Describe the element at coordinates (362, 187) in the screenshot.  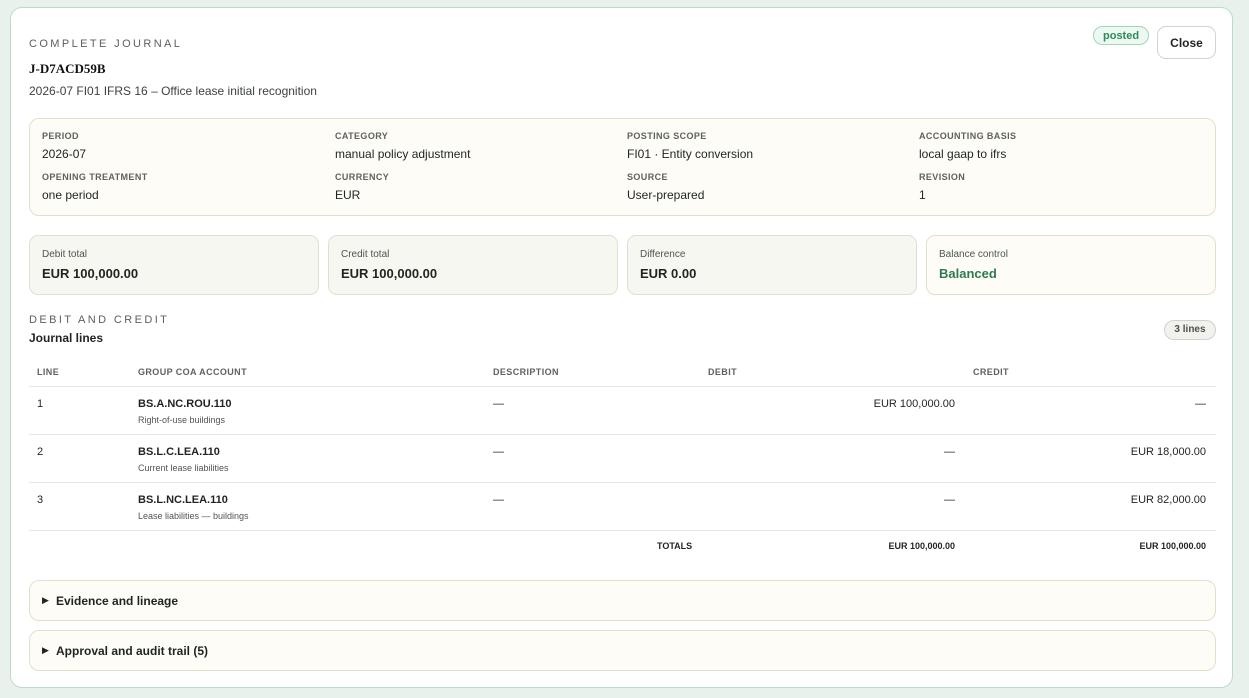
I see `meta-currency: Currency EUR` at that location.